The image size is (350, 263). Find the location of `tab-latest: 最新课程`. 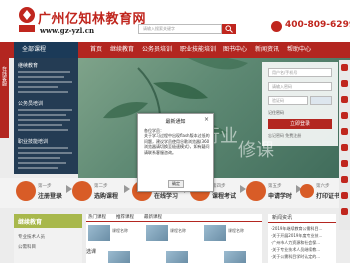

tab-latest: 最新课程 is located at coordinates (153, 217).